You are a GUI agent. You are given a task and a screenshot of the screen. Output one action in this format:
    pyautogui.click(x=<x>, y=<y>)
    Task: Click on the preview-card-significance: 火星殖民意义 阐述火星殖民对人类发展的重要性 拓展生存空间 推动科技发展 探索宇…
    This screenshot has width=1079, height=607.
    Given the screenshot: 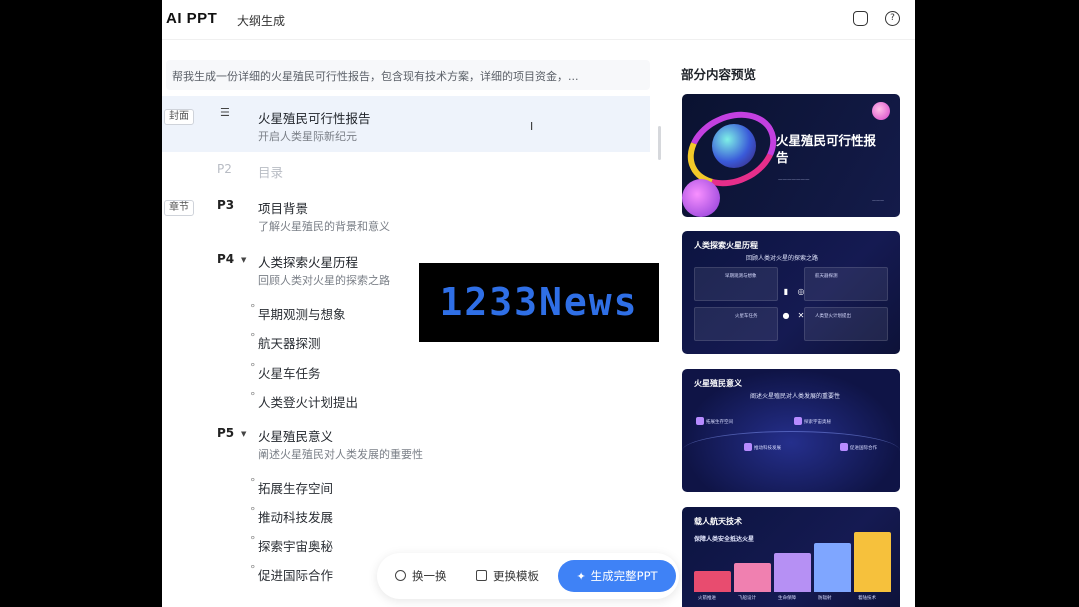 What is the action you would take?
    pyautogui.click(x=791, y=430)
    